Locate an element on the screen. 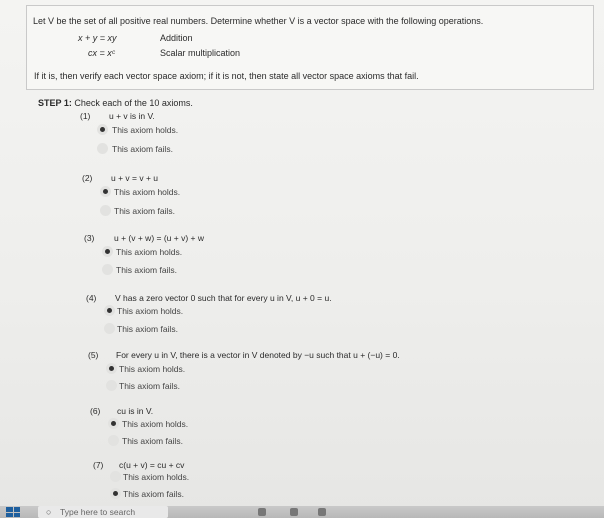  taskbar-search-placeholder: Type here to search is located at coordinates (97, 512).